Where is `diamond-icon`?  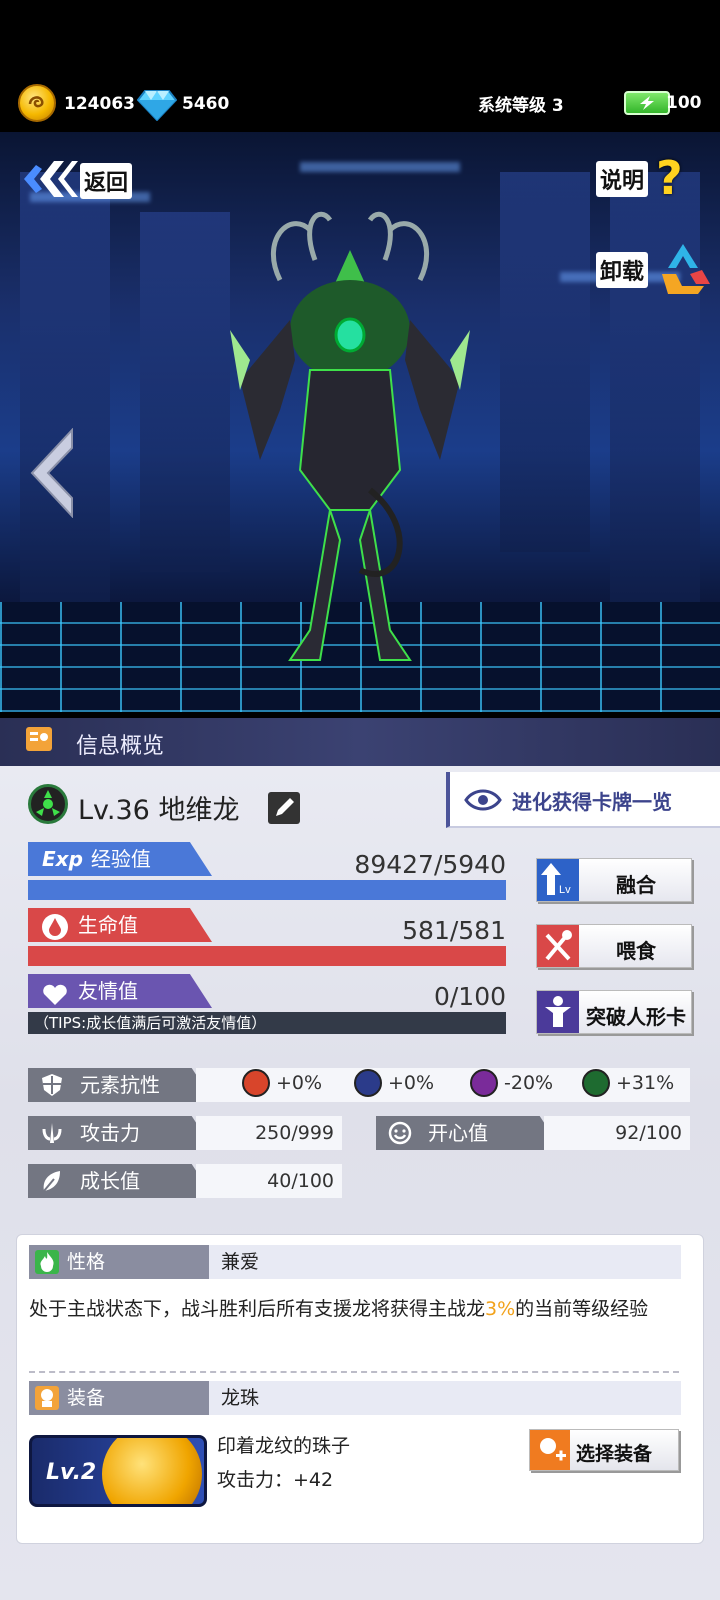 diamond-icon is located at coordinates (157, 105).